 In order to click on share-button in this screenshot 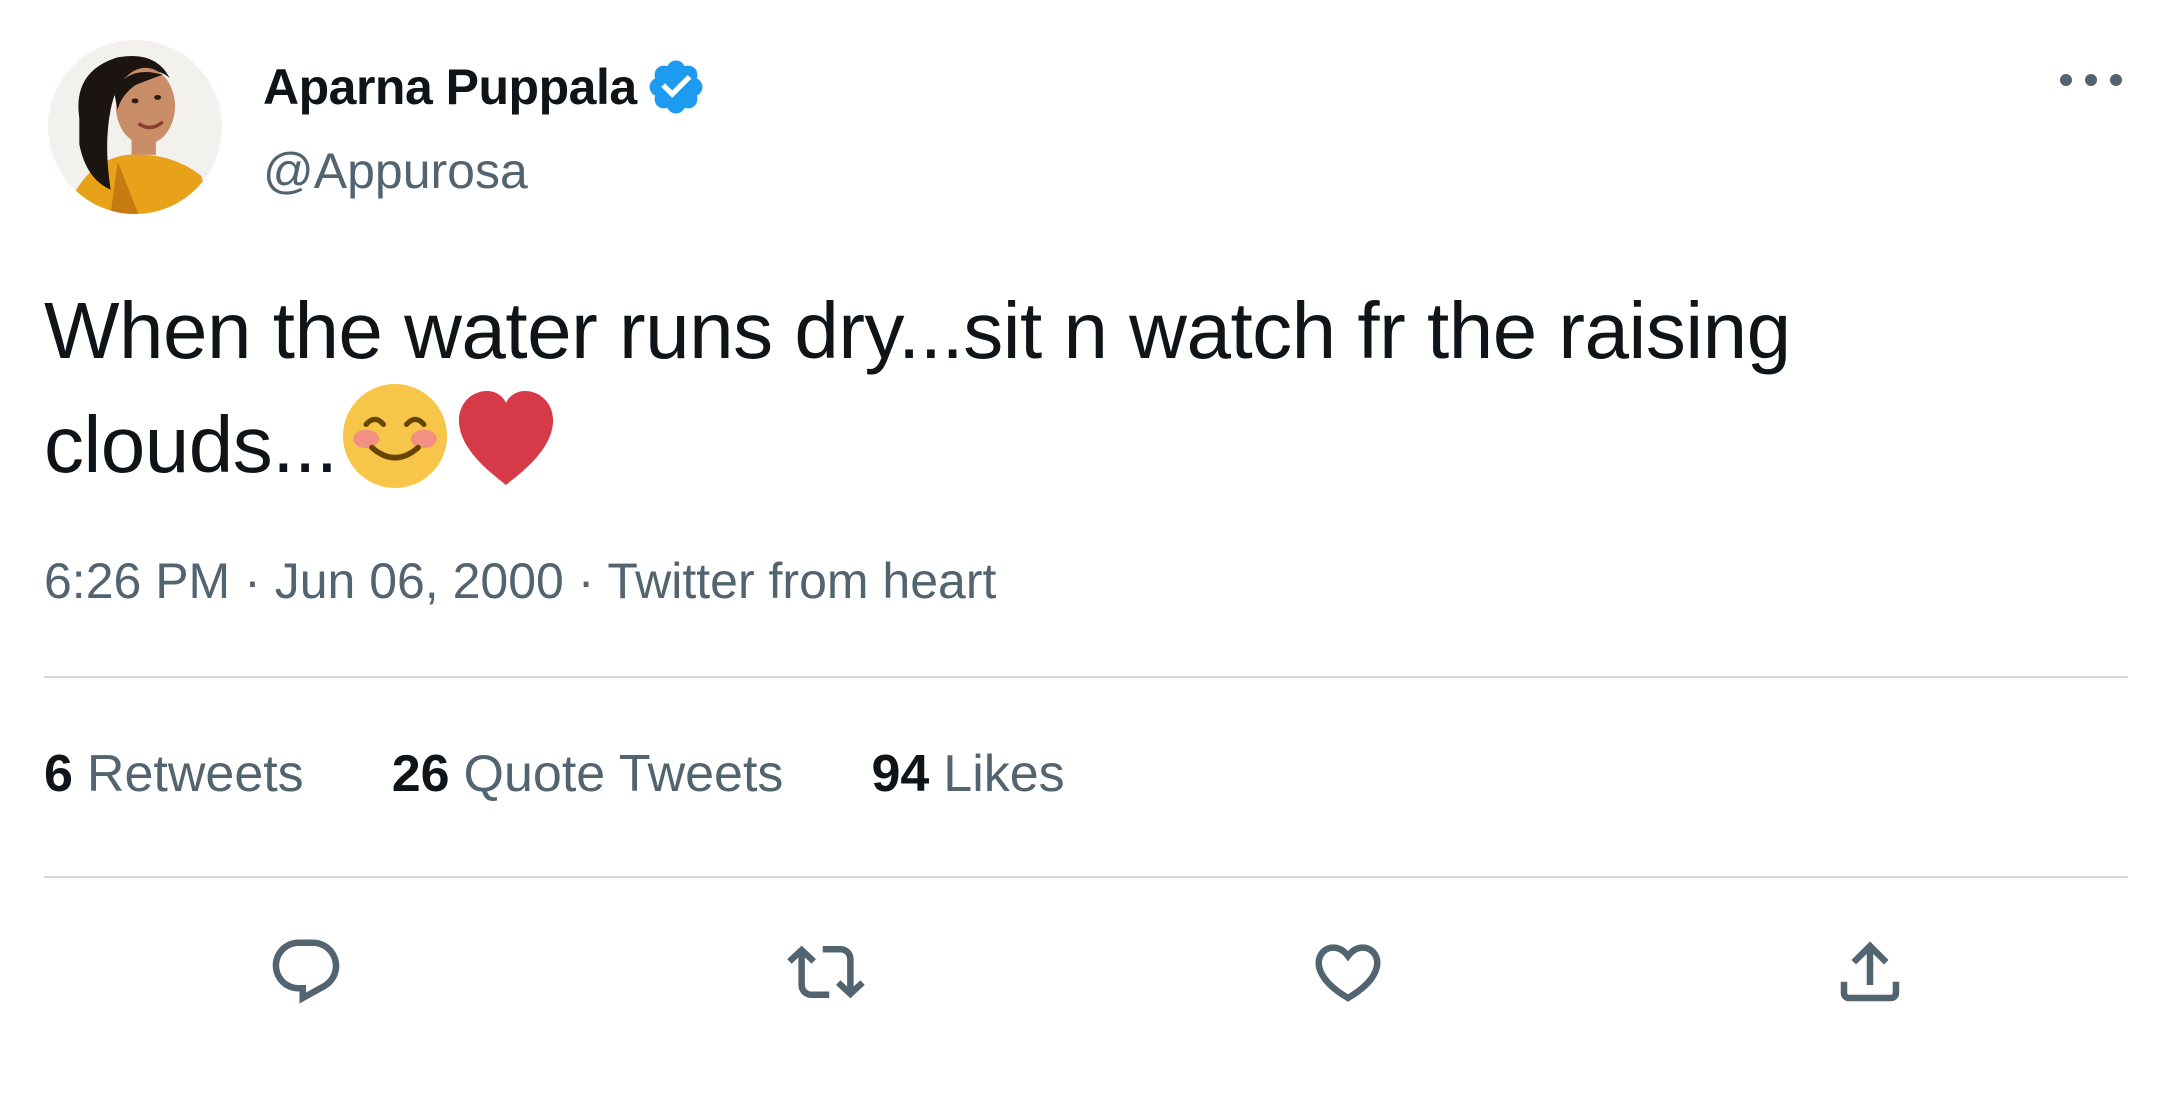, I will do `click(1870, 972)`.